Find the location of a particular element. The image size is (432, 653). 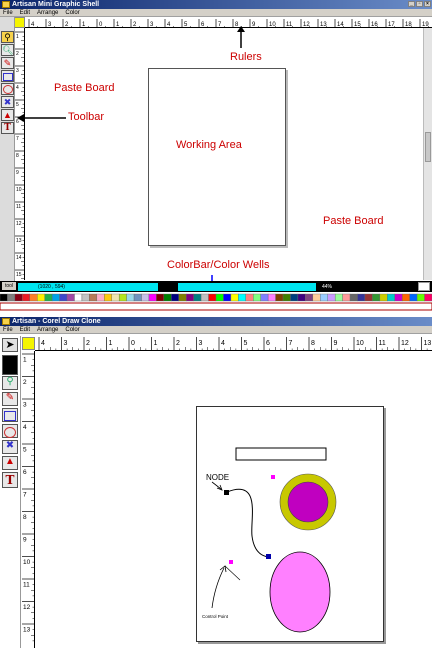

node-label: NODE is located at coordinates (217, 477).